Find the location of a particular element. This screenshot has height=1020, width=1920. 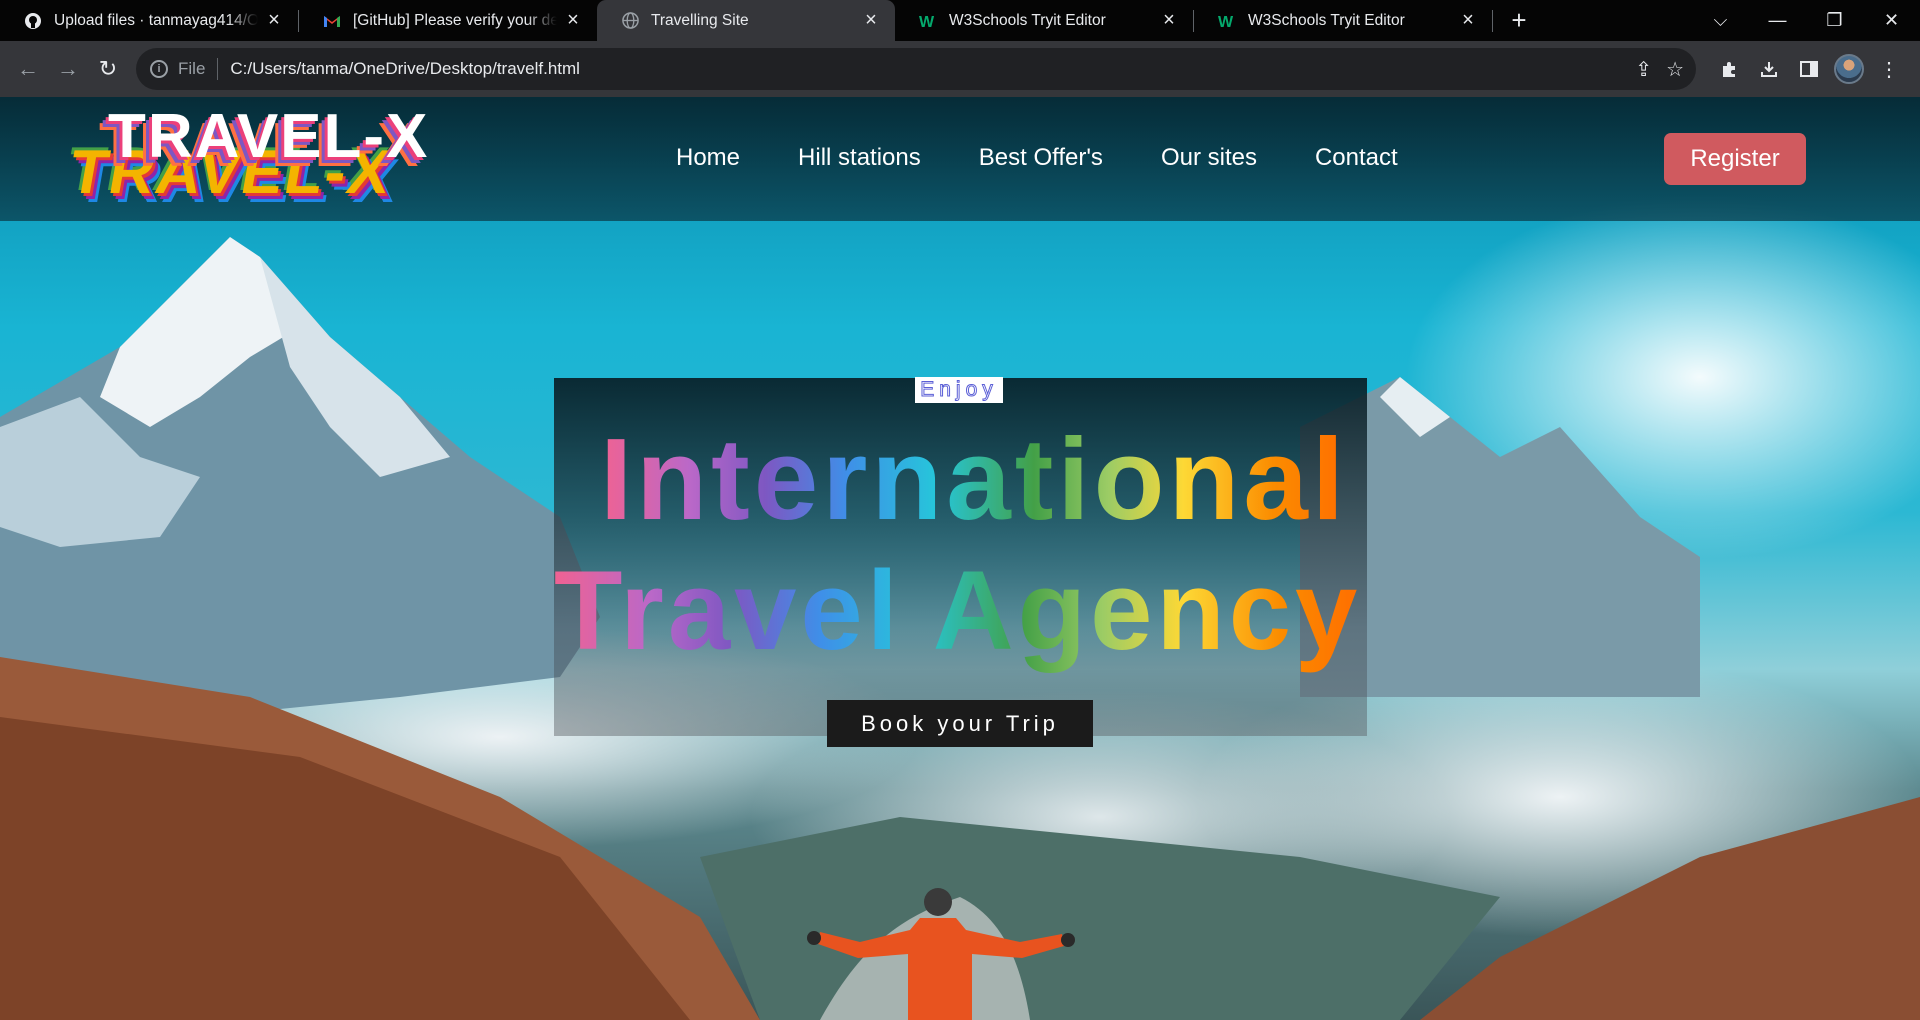

register-button: Register is located at coordinates (1735, 159).